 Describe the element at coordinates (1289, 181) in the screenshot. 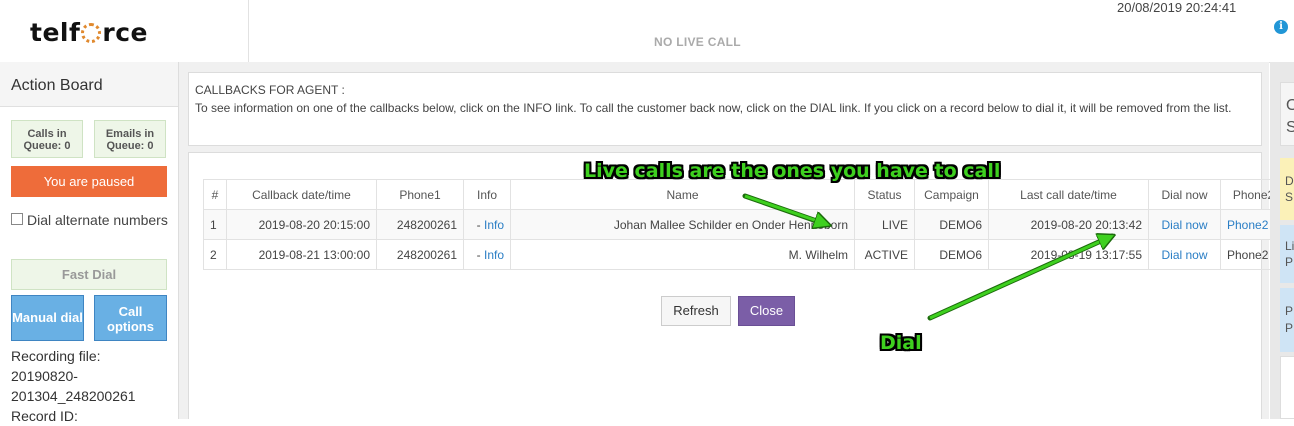

I see `right-yellow-text-1: D` at that location.